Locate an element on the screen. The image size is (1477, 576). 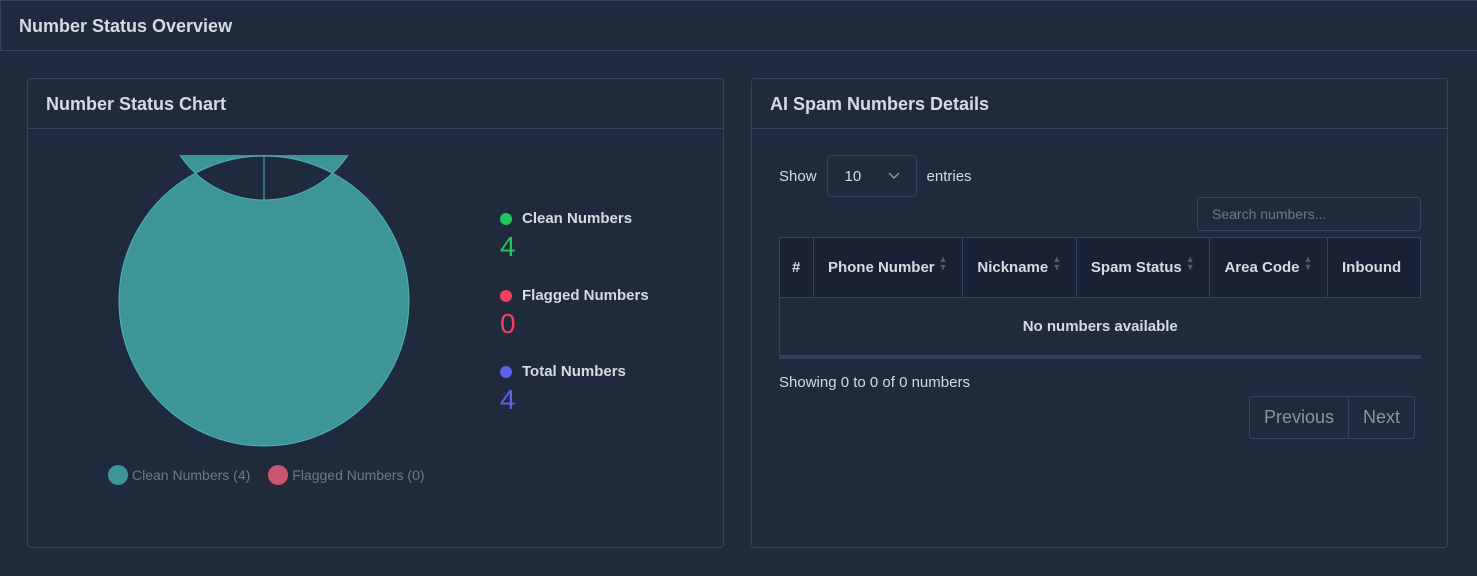
chart-card-header: Number Status Chart is located at coordinates (375, 104).